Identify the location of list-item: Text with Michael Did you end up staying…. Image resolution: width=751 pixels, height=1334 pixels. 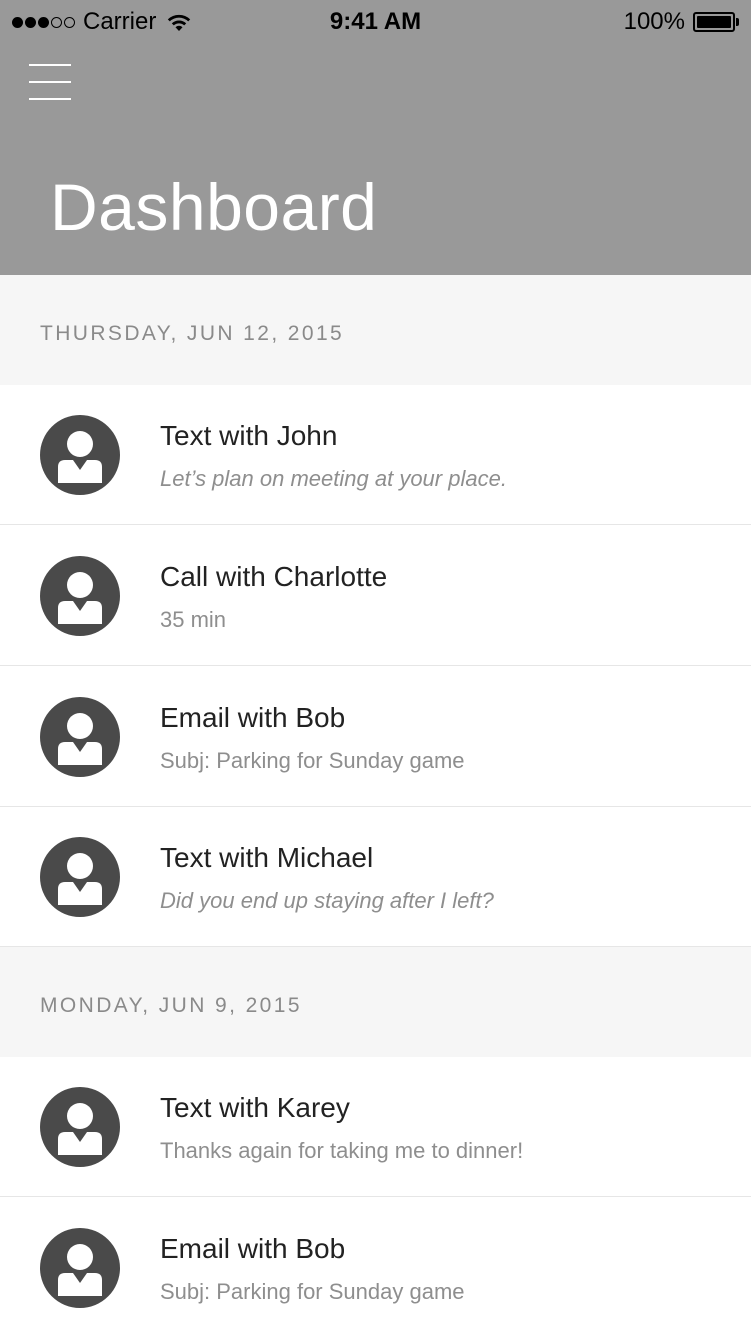
(375, 877).